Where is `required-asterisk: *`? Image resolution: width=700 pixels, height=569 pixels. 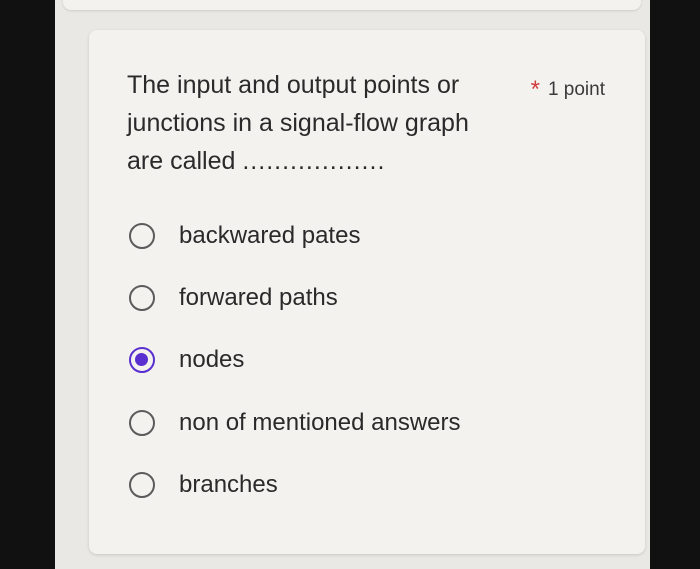 required-asterisk: * is located at coordinates (535, 89).